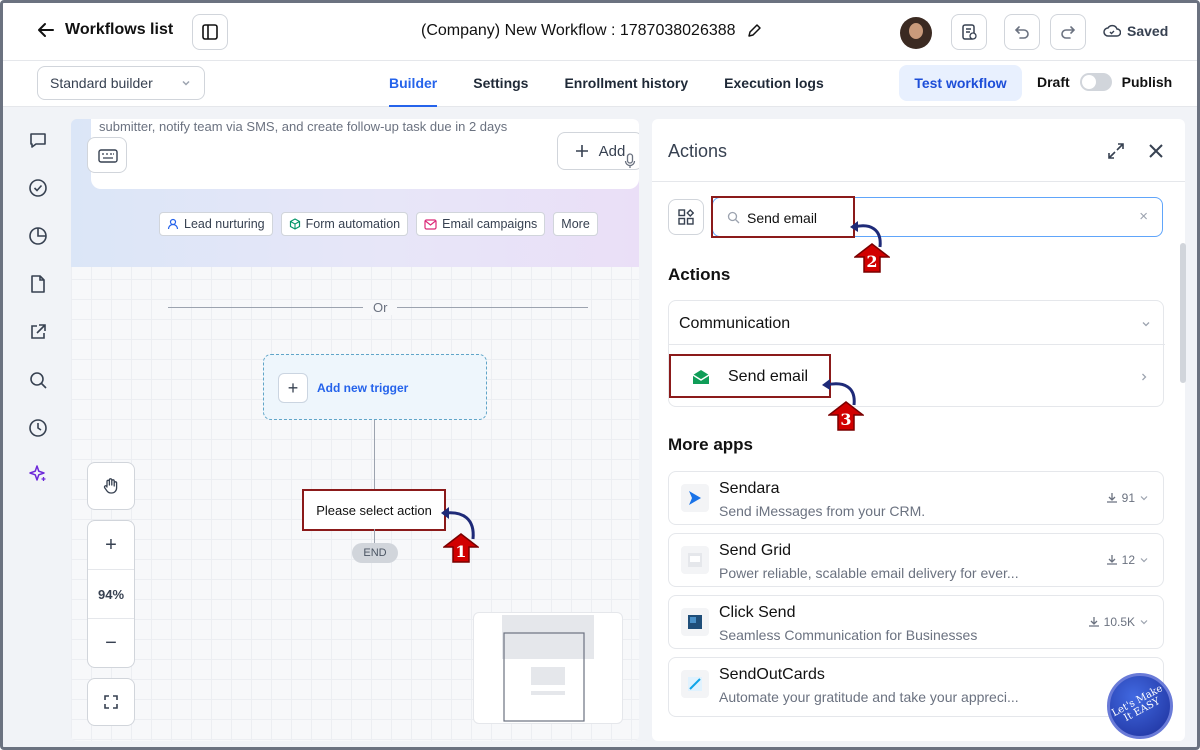 This screenshot has width=1200, height=750. I want to click on test-workflow-button: Test workflow, so click(960, 83).